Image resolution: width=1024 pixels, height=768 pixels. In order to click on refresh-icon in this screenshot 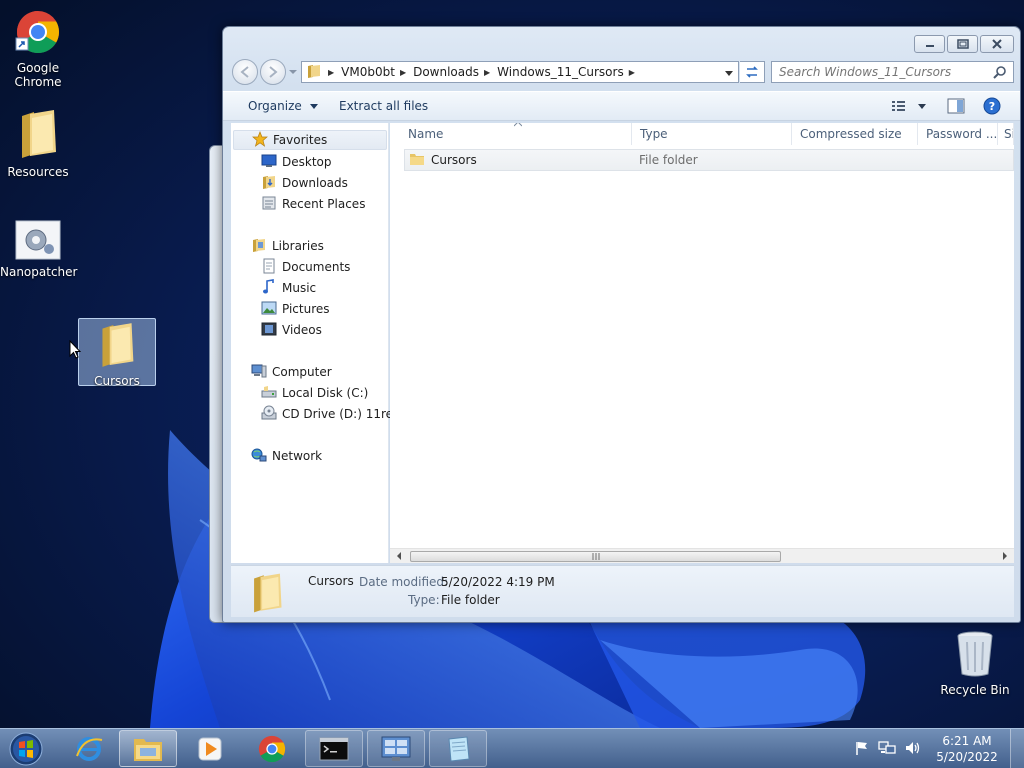, I will do `click(752, 72)`.